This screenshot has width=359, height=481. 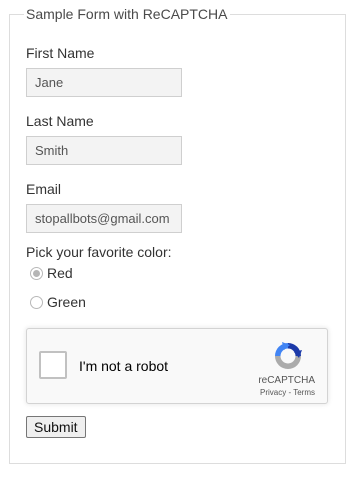 I want to click on recaptcha-checkbox-label: I'm not a robot, so click(x=124, y=366).